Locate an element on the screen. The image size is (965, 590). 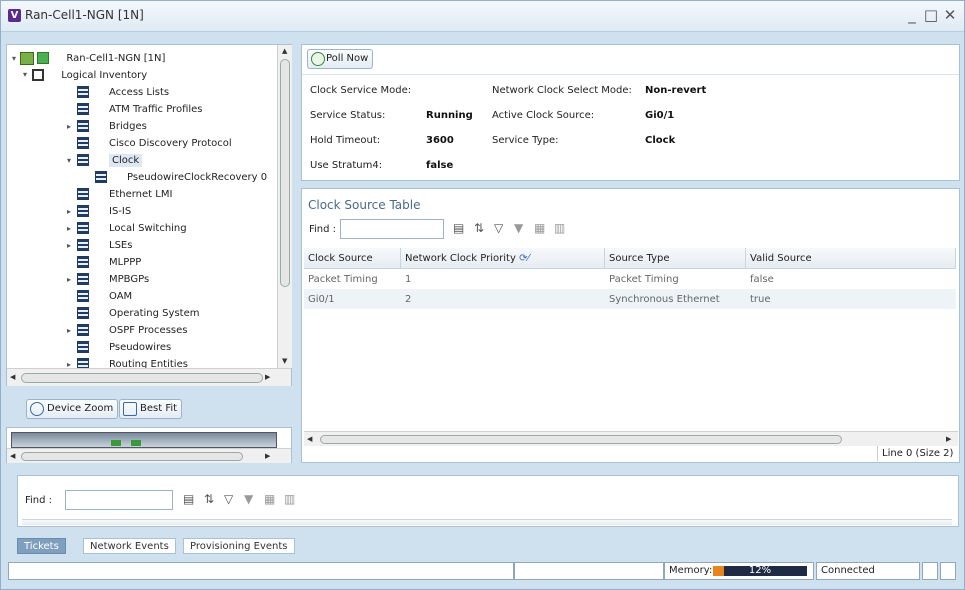
close-button: ✕ is located at coordinates (950, 15).